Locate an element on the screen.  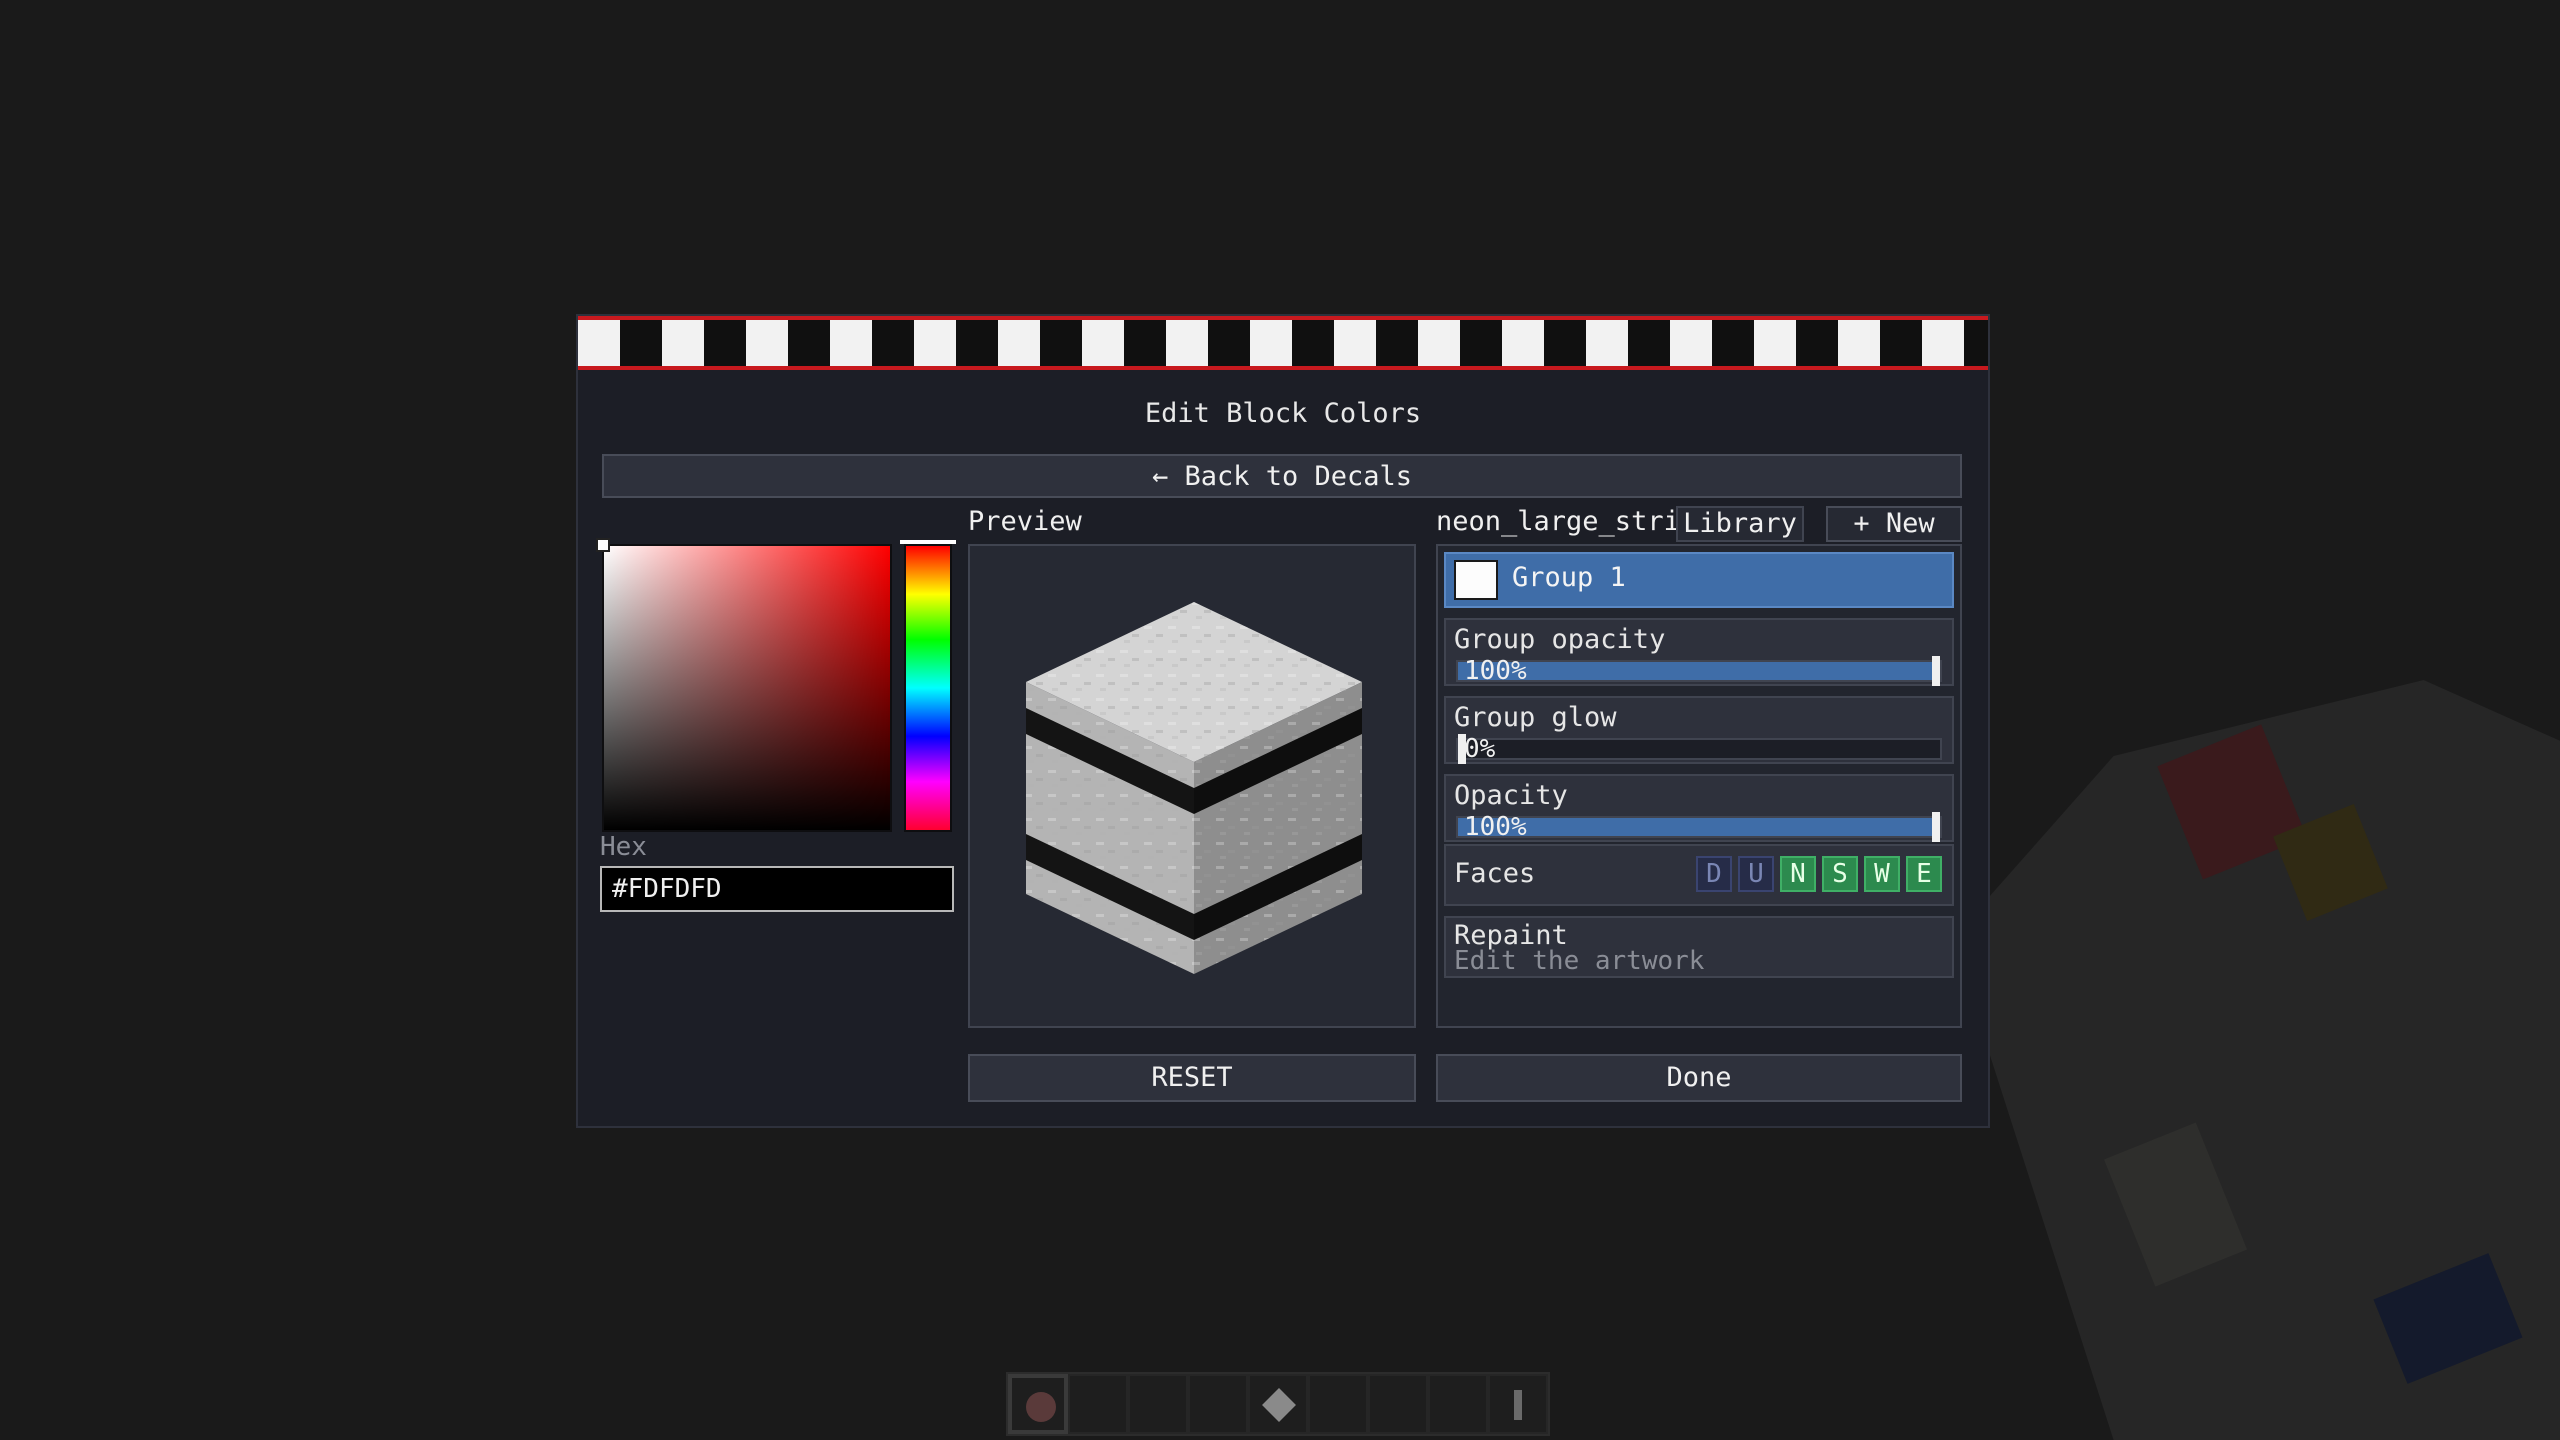
saturation-value-picker is located at coordinates (744, 685).